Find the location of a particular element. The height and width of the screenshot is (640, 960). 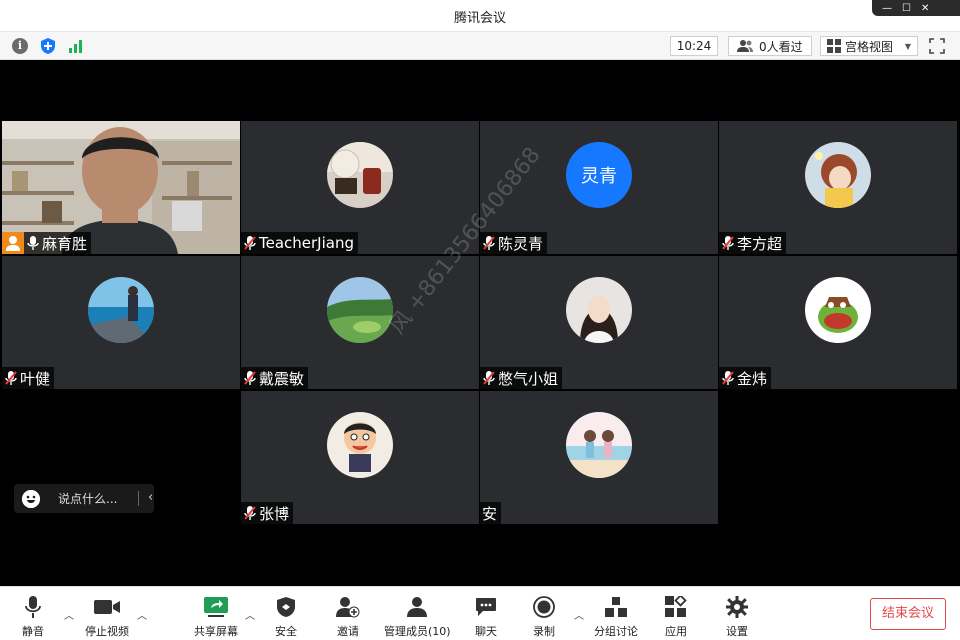

share-screen-button: 共享屏幕 is located at coordinates (216, 617).